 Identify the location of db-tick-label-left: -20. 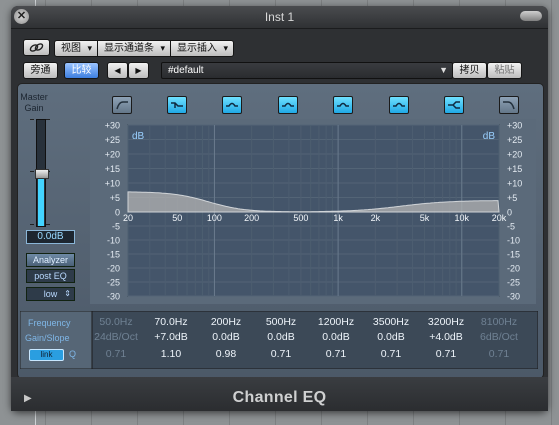
(113, 269).